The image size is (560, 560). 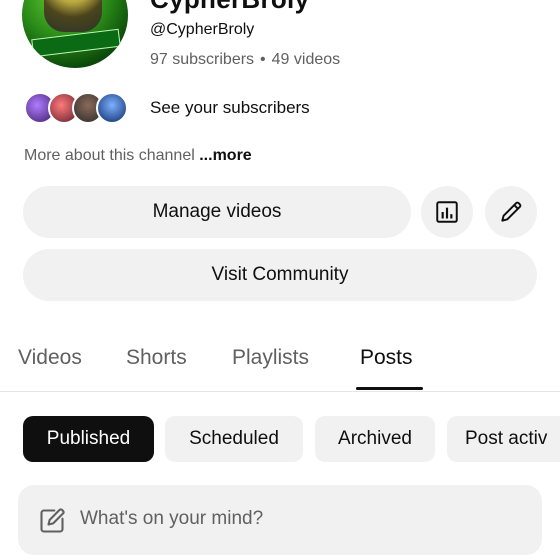 I want to click on channel-title: CypherBroly, so click(x=229, y=7).